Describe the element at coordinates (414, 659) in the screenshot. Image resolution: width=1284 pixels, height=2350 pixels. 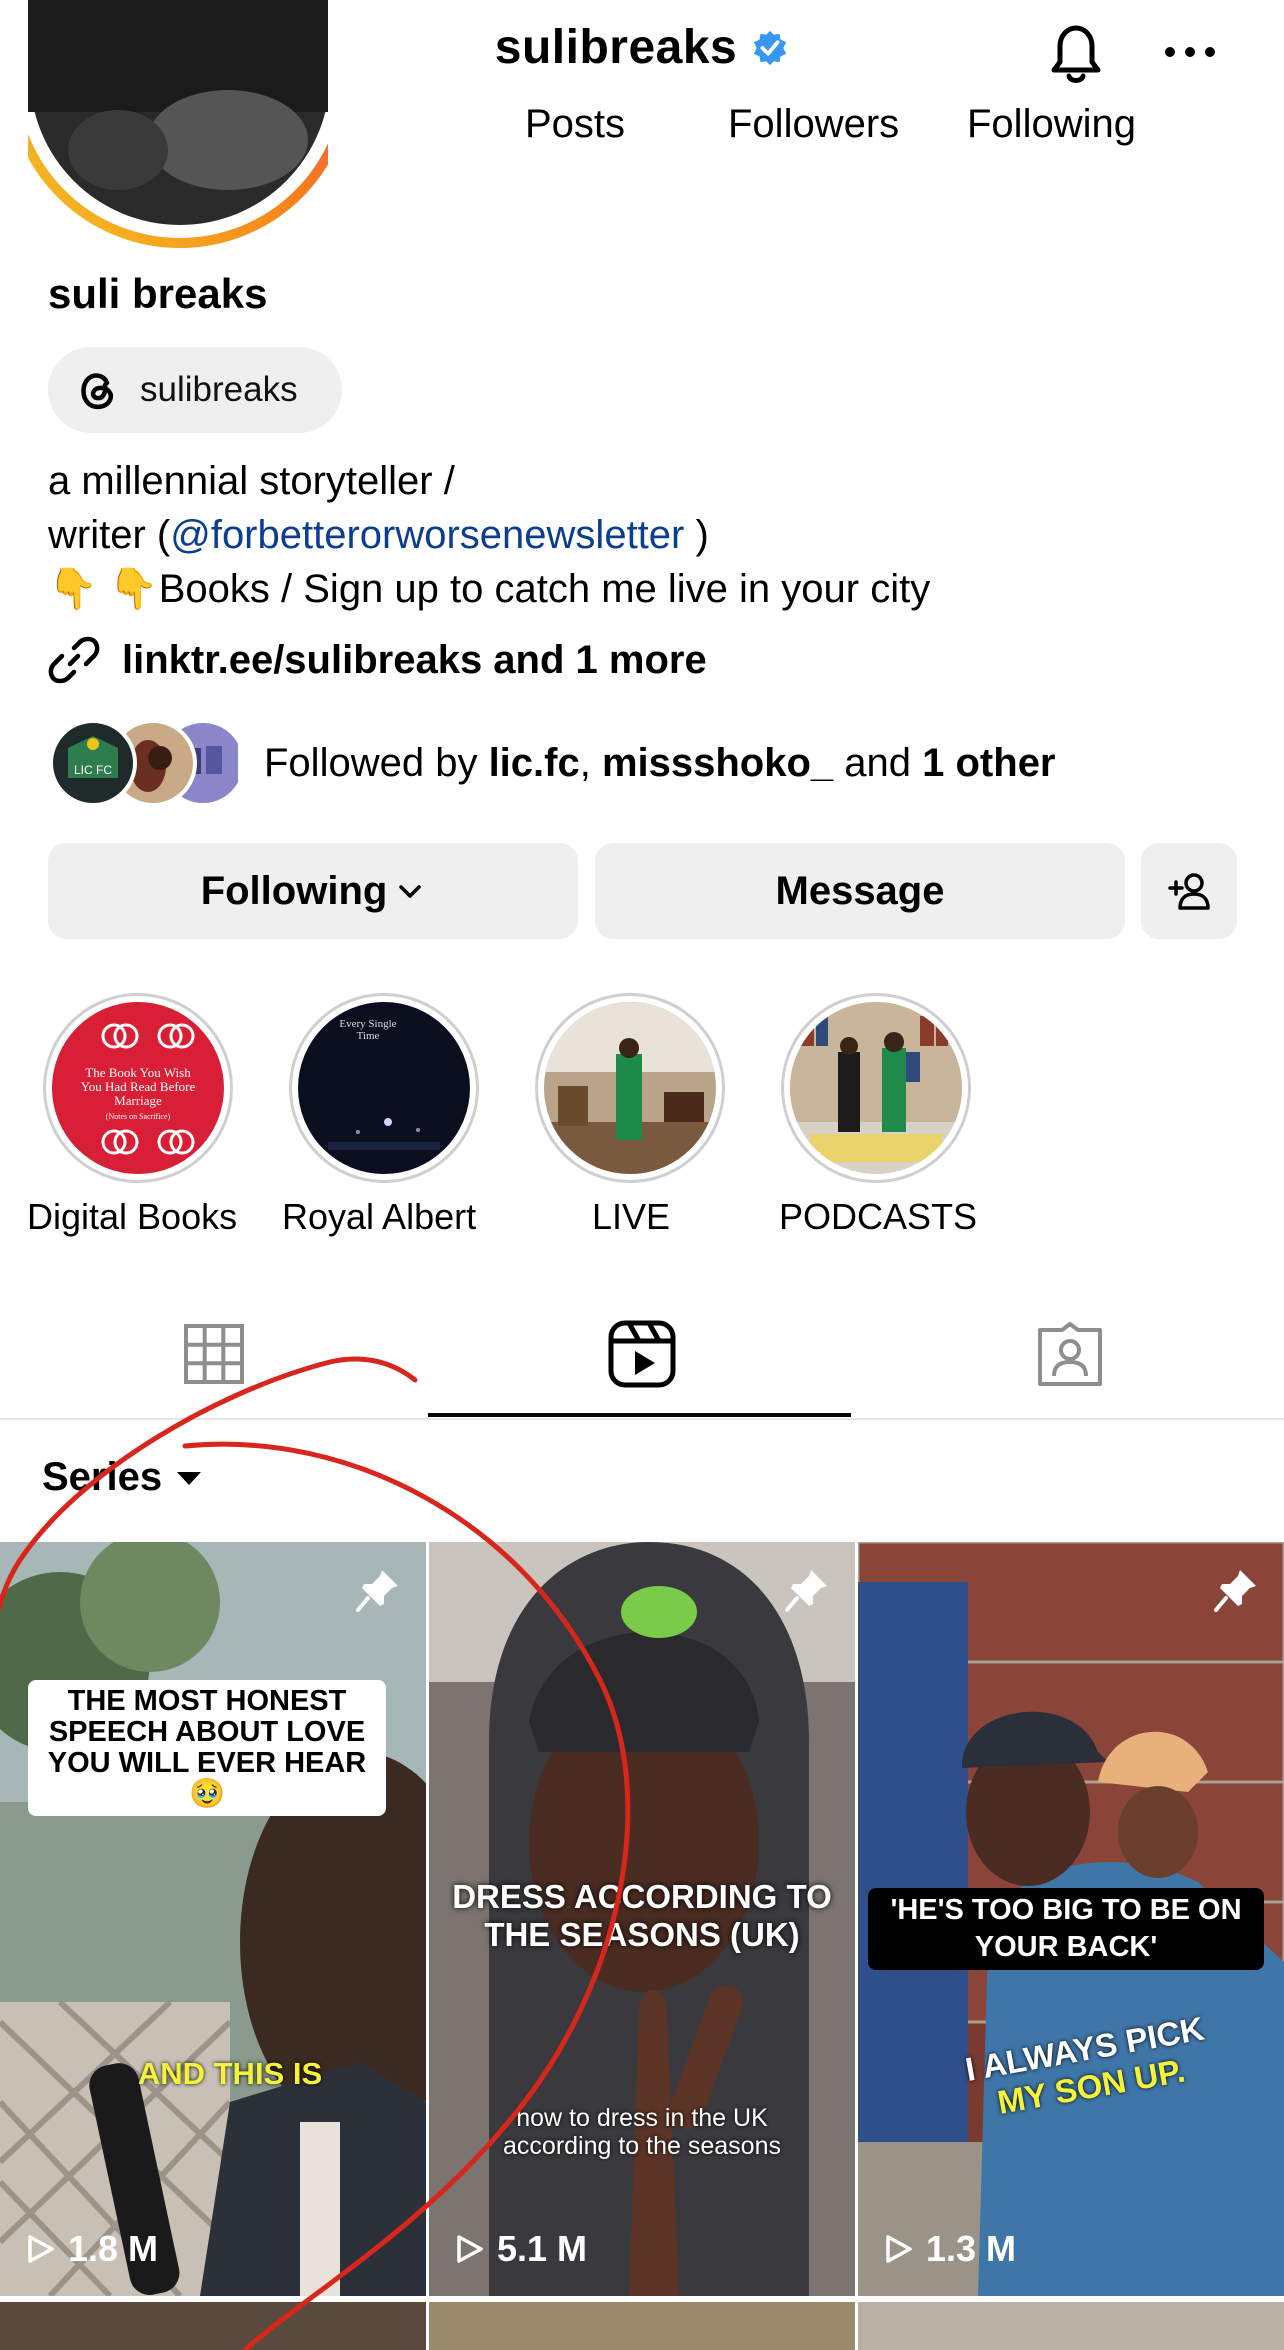
I see `link-text: linktr.ee/sulibreaks and 1 more` at that location.